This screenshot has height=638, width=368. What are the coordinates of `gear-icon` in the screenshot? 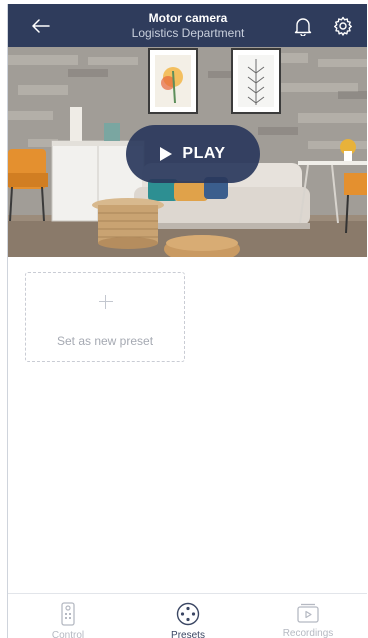 It's located at (343, 26).